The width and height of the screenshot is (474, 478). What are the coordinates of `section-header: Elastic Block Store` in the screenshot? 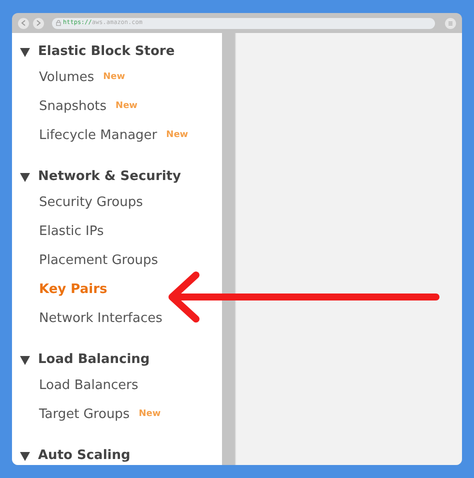 It's located at (97, 52).